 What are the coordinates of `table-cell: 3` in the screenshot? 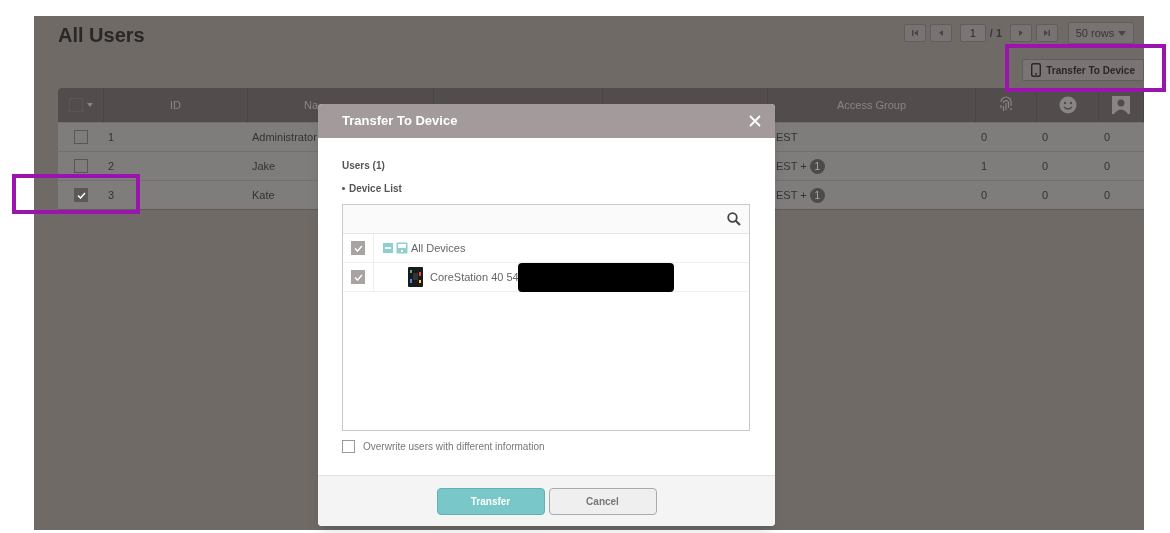 It's located at (111, 194).